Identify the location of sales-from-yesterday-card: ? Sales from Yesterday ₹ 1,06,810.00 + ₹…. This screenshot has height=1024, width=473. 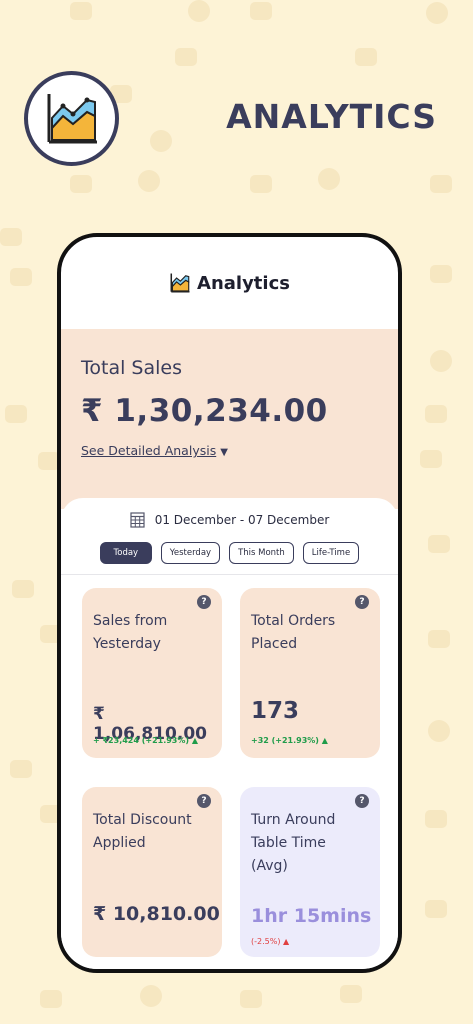
(152, 673).